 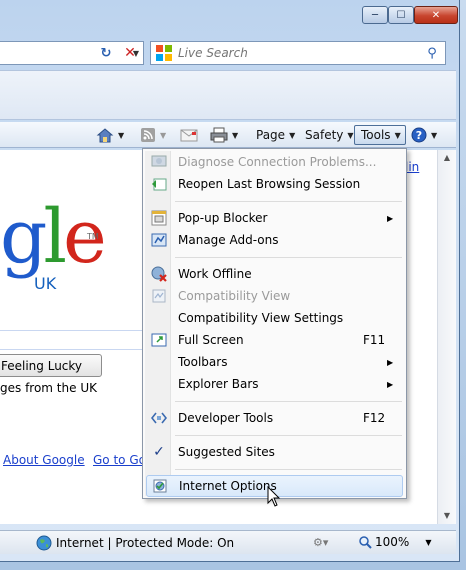 I want to click on menu-item-label: Pop-up Blocker, so click(x=223, y=218).